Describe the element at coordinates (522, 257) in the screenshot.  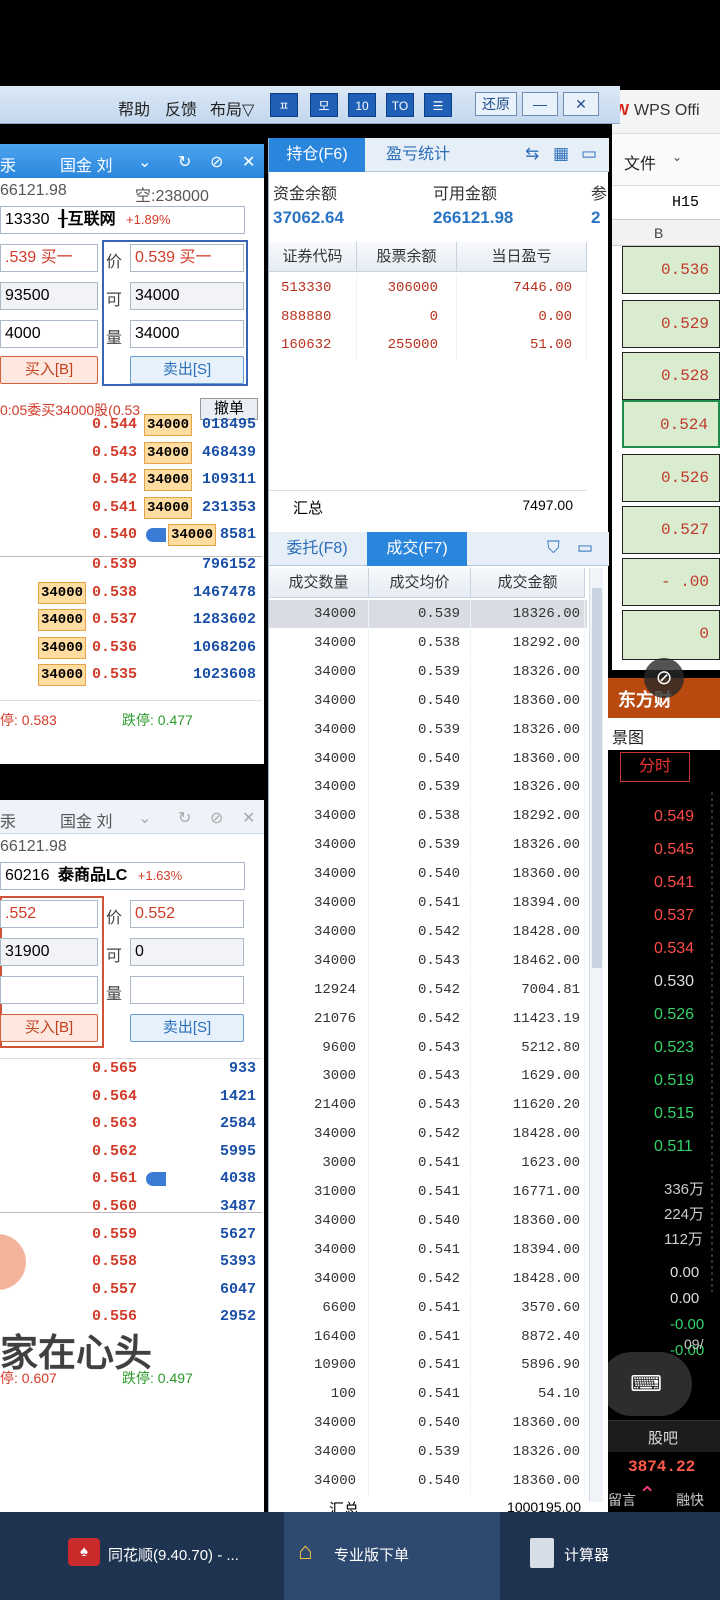
I see `positions-column-header: 当日盈亏` at that location.